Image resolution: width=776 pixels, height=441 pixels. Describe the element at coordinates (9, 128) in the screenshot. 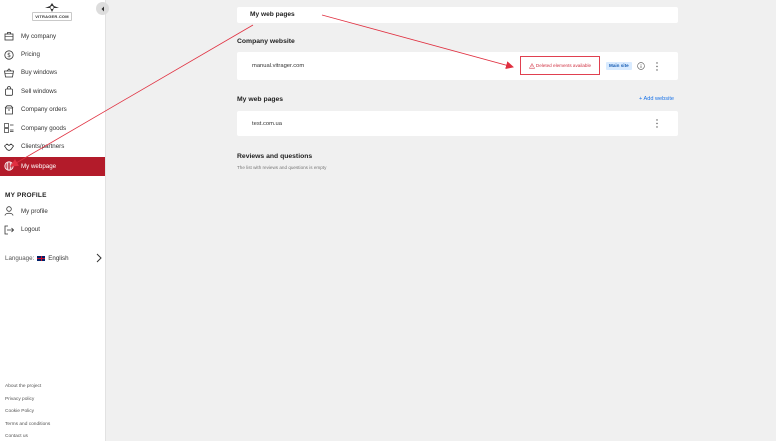

I see `goods-icon` at that location.